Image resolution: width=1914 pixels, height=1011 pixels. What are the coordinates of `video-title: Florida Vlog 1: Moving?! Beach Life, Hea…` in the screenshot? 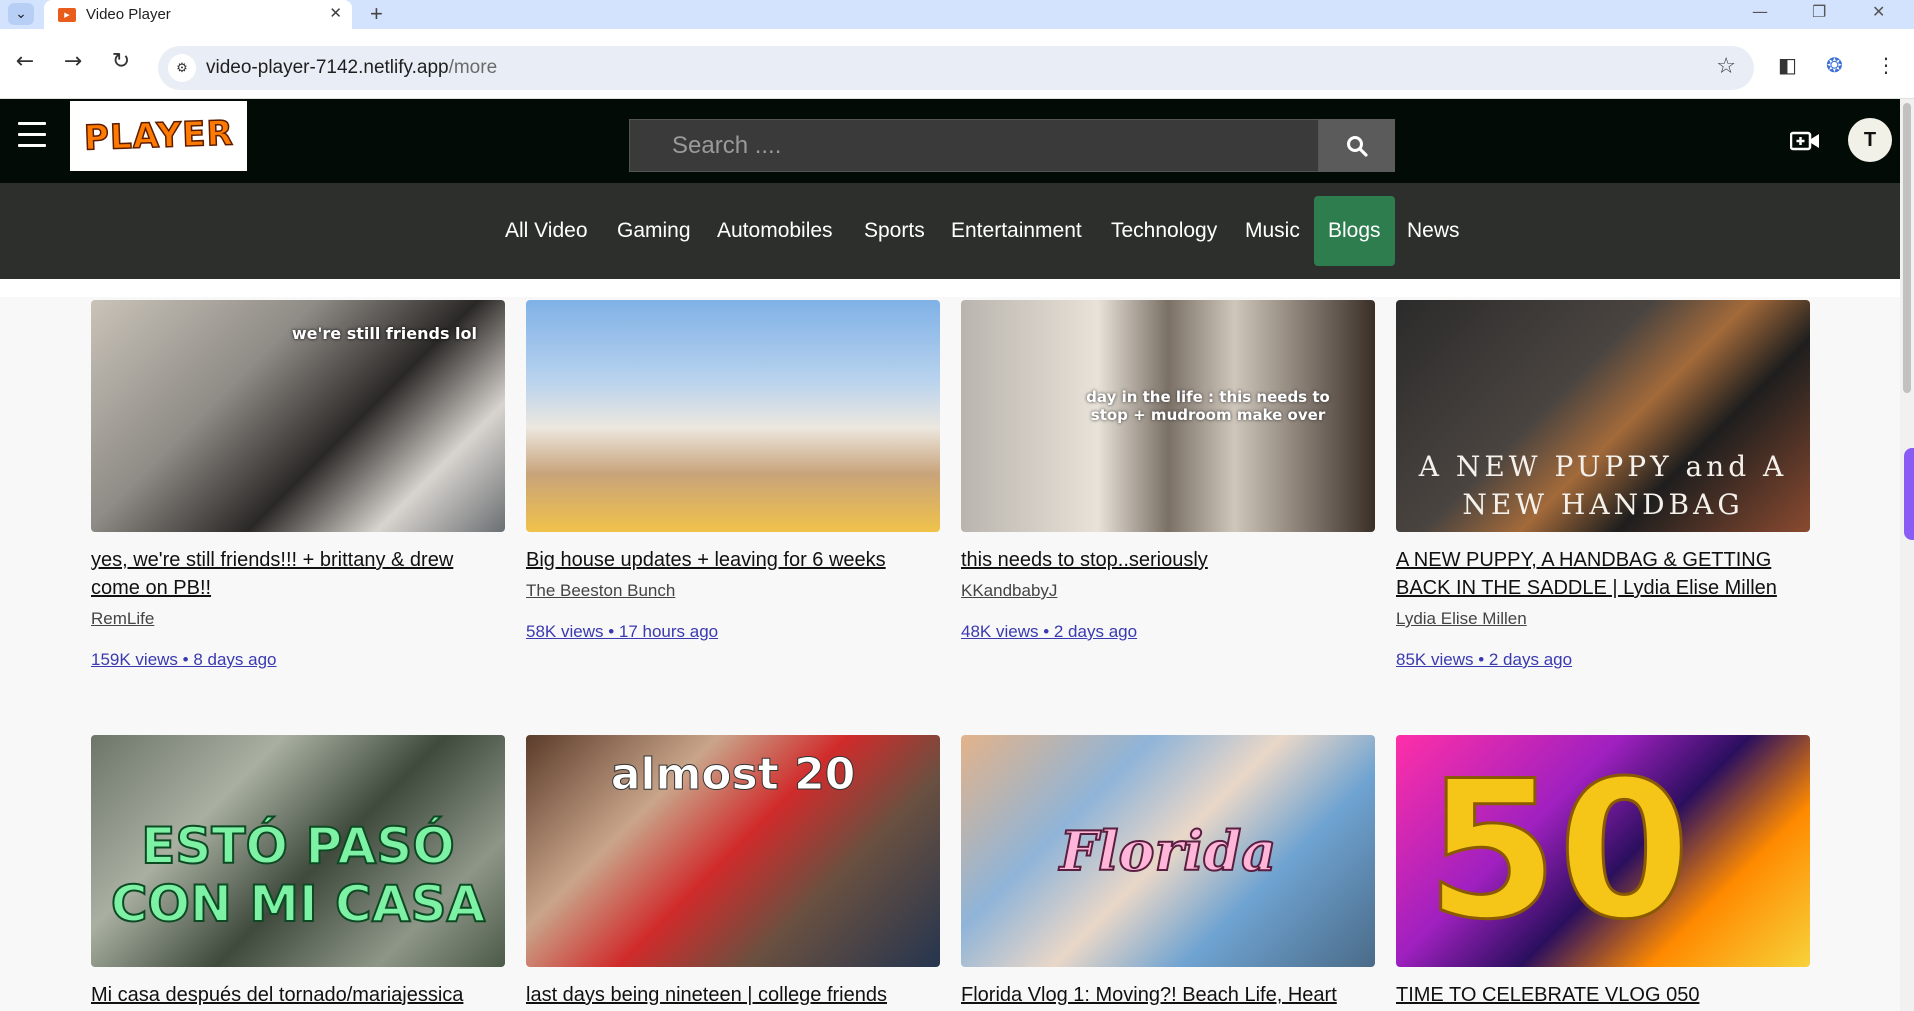 It's located at (1168, 995).